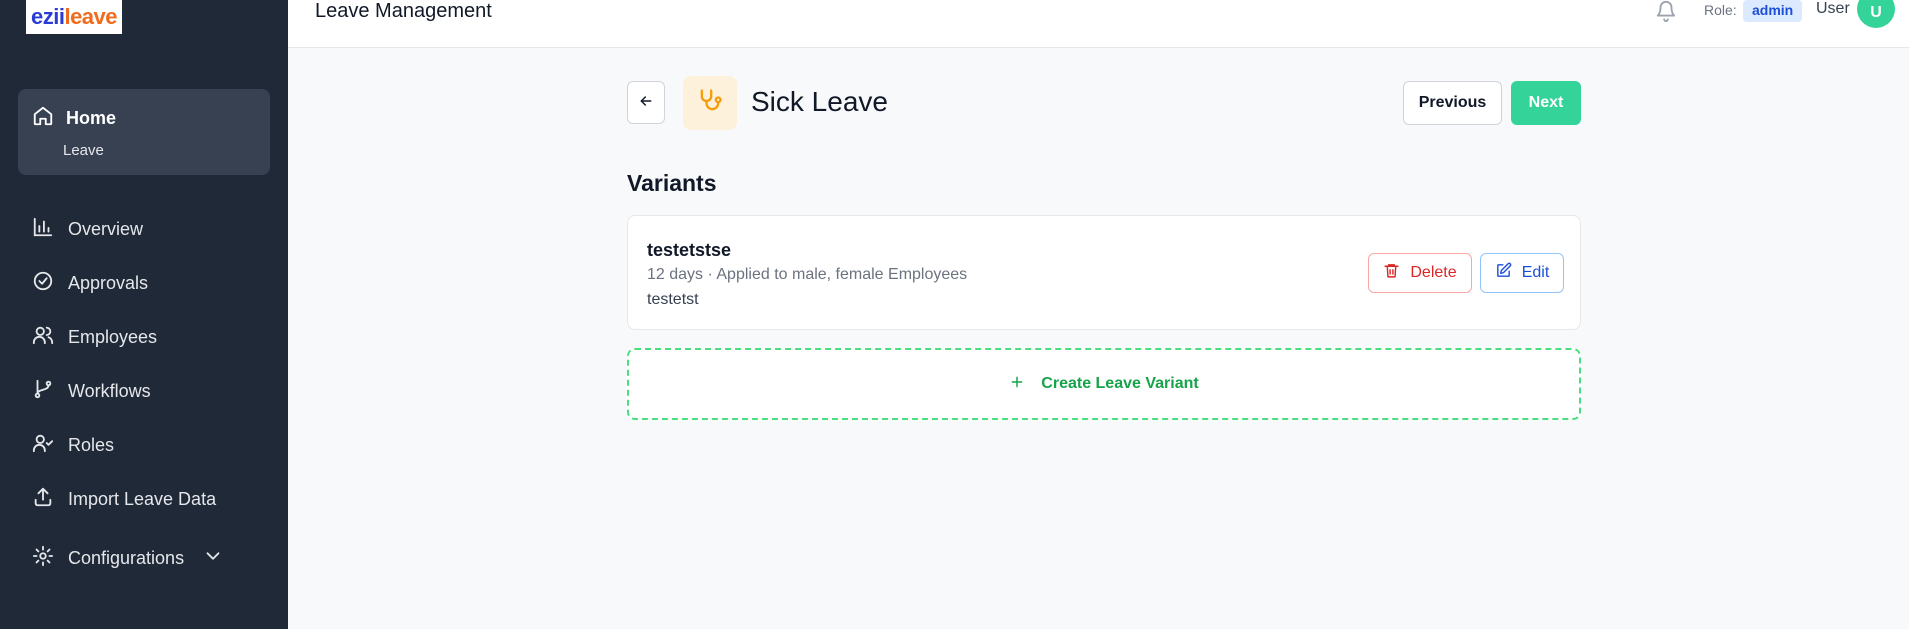 The image size is (1909, 629). Describe the element at coordinates (91, 118) in the screenshot. I see `sidebar-item-label: Home` at that location.